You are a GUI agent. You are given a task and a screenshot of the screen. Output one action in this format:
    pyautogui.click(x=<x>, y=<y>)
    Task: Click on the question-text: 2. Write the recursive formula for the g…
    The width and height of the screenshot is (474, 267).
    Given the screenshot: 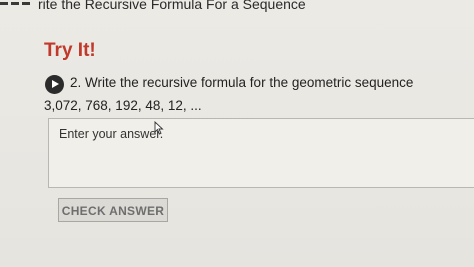 What is the action you would take?
    pyautogui.click(x=242, y=82)
    